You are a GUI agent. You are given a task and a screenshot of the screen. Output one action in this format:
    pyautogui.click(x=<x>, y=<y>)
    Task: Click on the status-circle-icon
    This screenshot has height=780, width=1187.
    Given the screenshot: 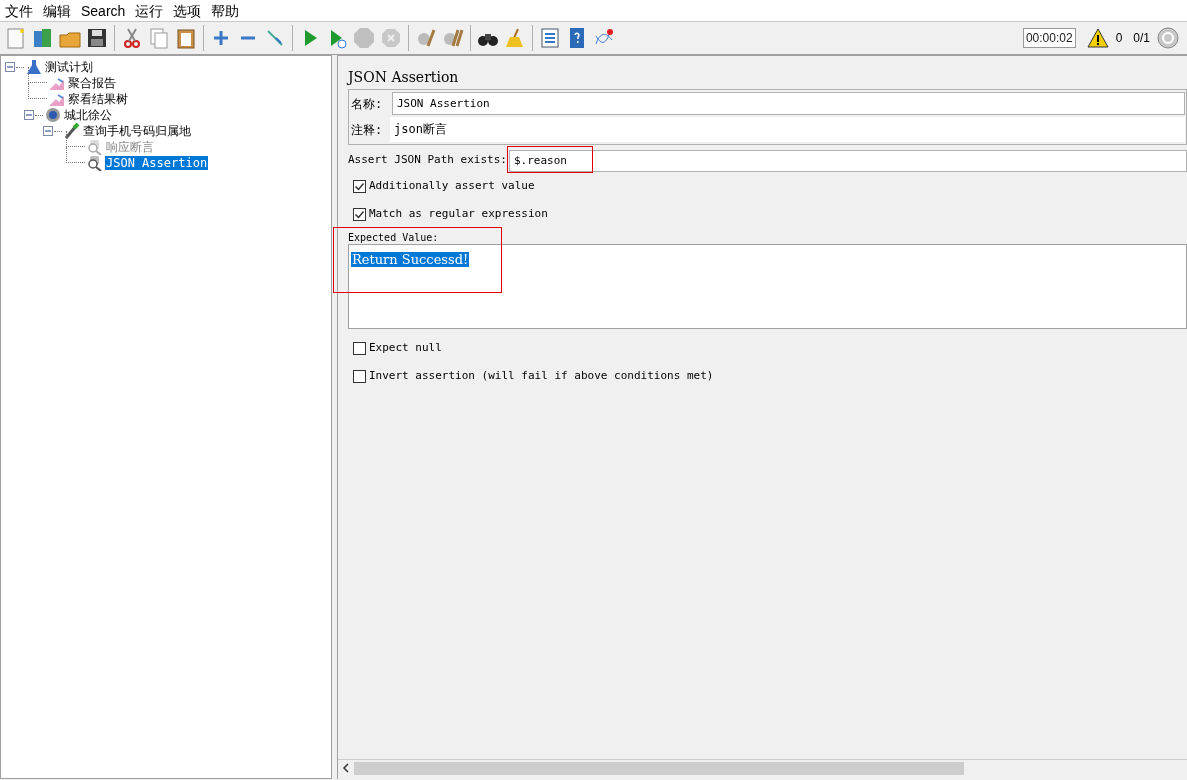 What is the action you would take?
    pyautogui.click(x=1168, y=38)
    